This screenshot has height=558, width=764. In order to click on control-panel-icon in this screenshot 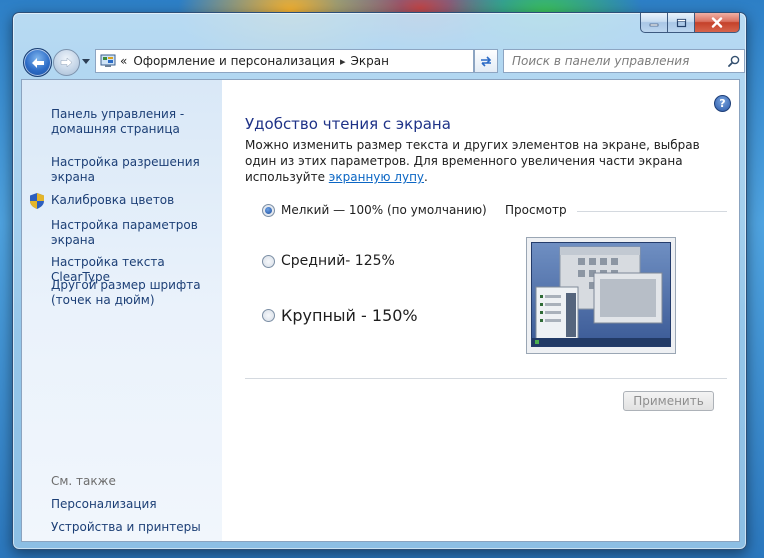, I will do `click(108, 60)`.